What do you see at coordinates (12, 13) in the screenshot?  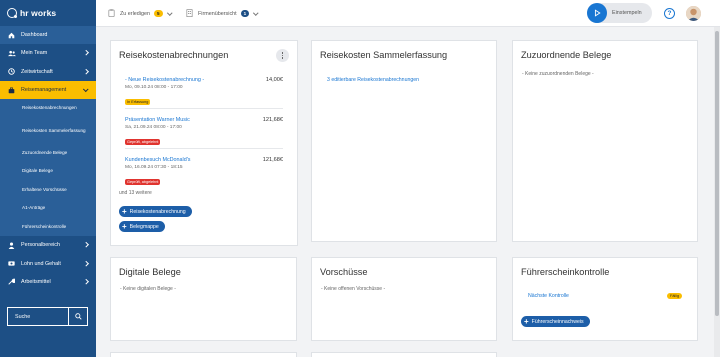 I see `logo-icon` at bounding box center [12, 13].